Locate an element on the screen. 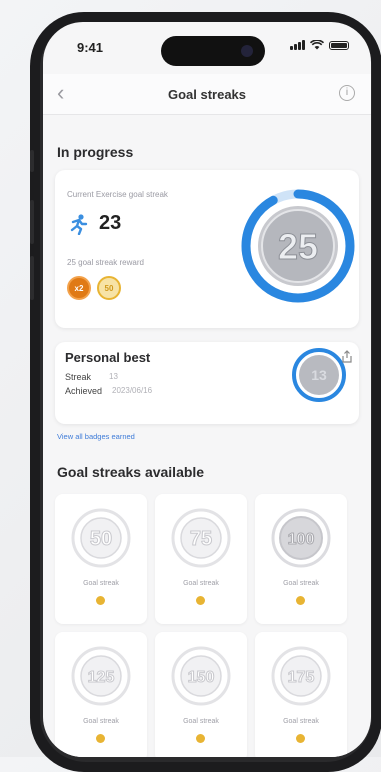 The height and width of the screenshot is (772, 381). badge-75-icon: 75 is located at coordinates (201, 538).